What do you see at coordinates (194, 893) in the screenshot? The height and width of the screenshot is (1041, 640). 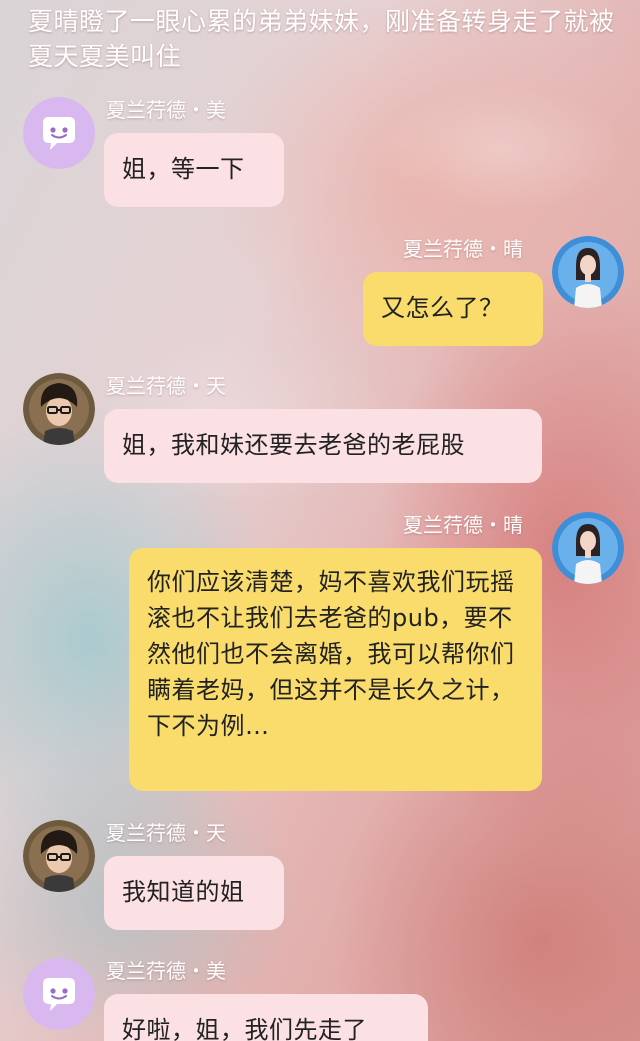 I see `message-bubble: 我知道的姐` at bounding box center [194, 893].